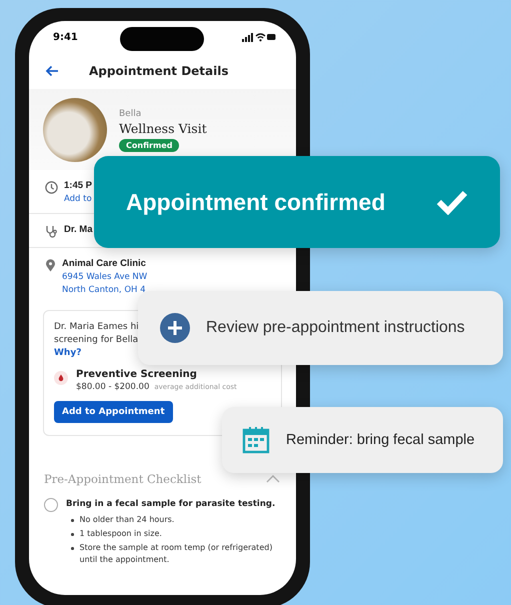 Image resolution: width=511 pixels, height=605 pixels. I want to click on detail-text: Animal Care Clinic, so click(104, 263).